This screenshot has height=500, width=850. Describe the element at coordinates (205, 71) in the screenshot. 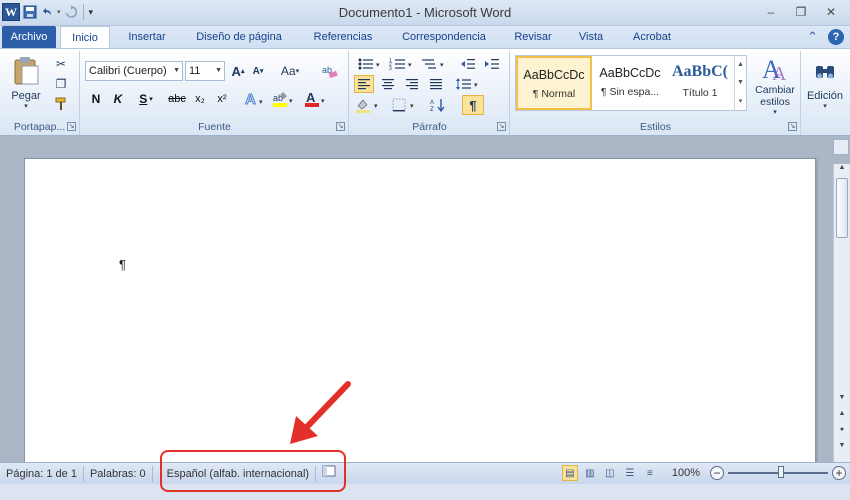

I see `font-size-select: 11 ▼` at that location.